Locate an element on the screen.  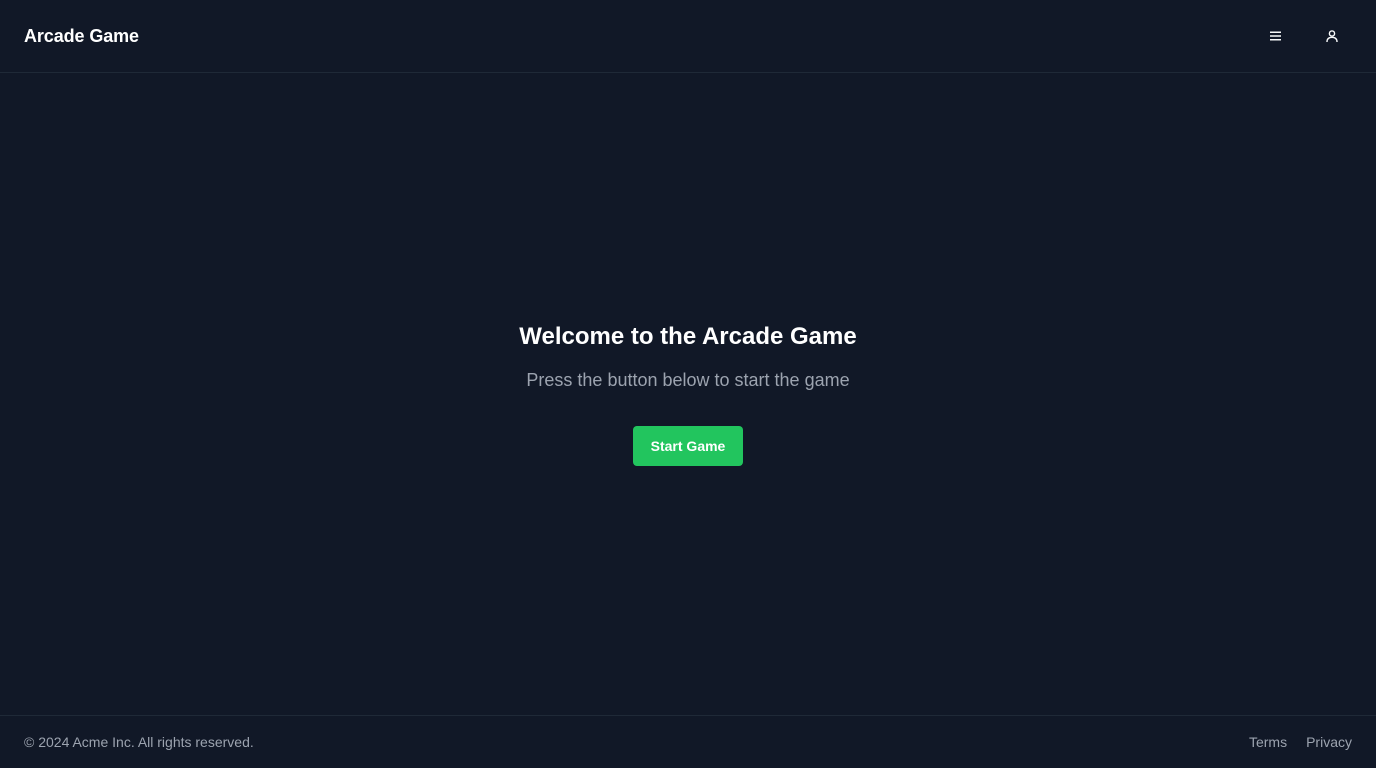
top-header: Arcade Game is located at coordinates (688, 36).